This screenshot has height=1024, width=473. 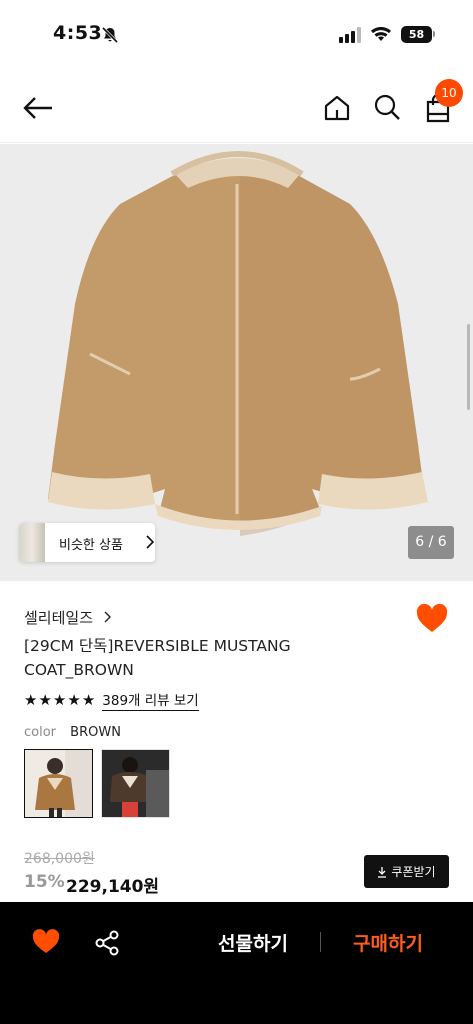 I want to click on bottom-bar-divider, so click(x=320, y=942).